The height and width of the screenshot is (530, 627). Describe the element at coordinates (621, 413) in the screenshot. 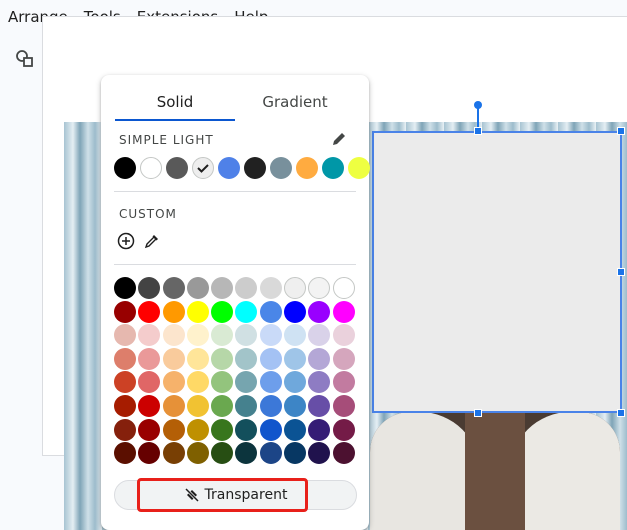

I see `resize-handle-bottom-right` at that location.